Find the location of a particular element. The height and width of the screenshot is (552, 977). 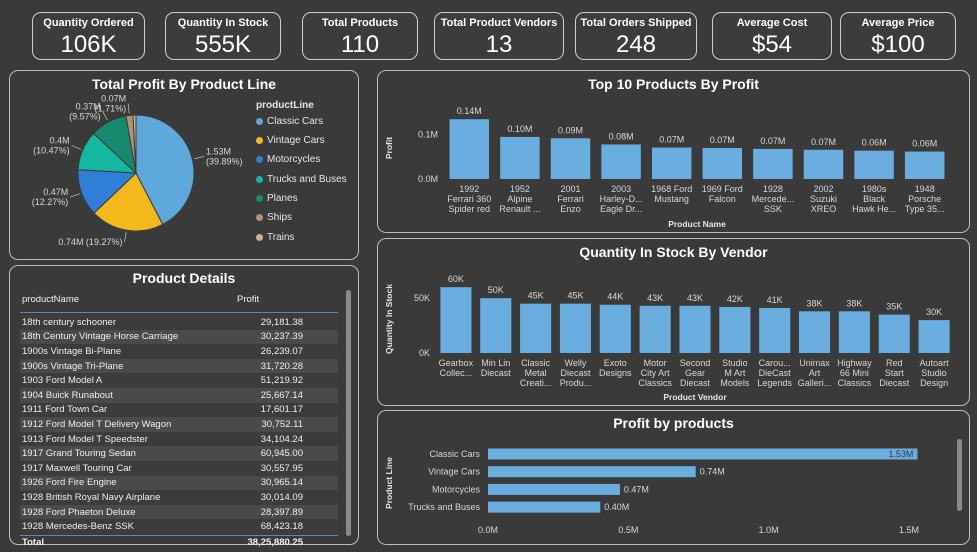

bar-autoart-studio-design is located at coordinates (934, 336).